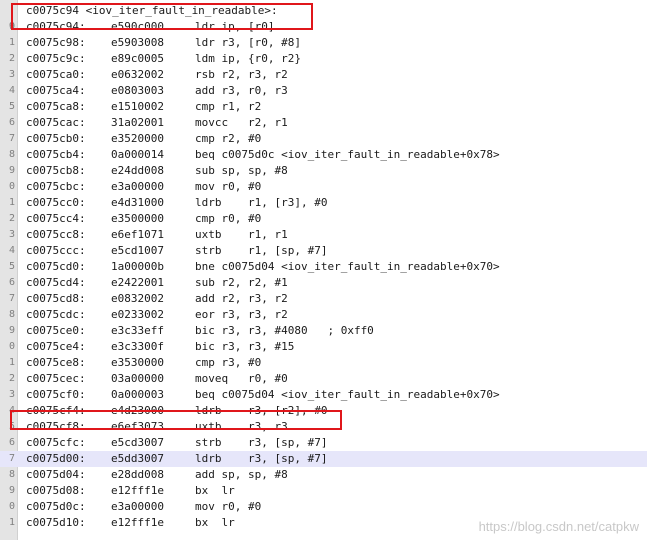 Image resolution: width=647 pixels, height=540 pixels. Describe the element at coordinates (56, 346) in the screenshot. I see `instruction-address: c0075ce4:` at that location.